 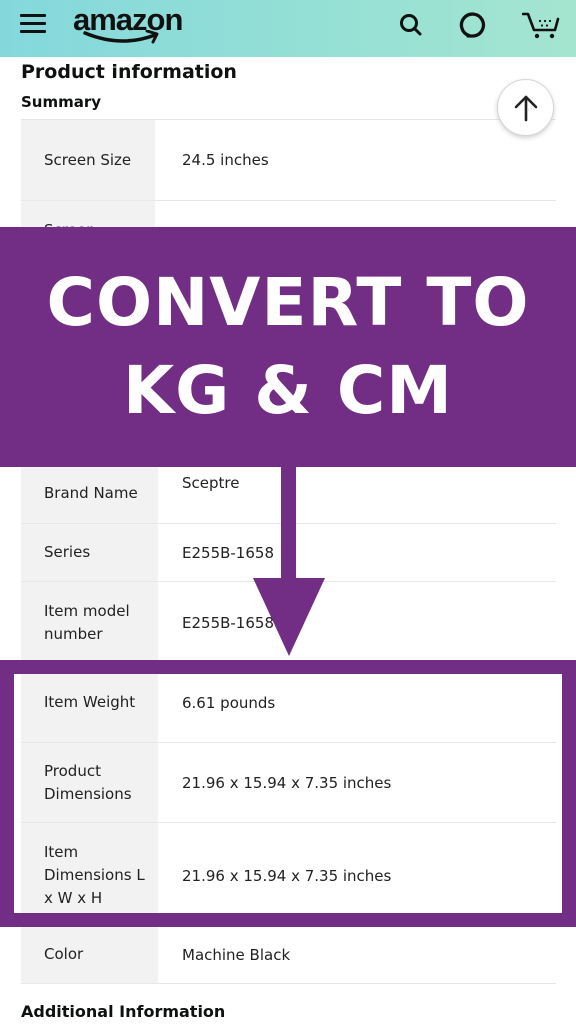 I want to click on annotation-arrow-head-icon, so click(x=289, y=617).